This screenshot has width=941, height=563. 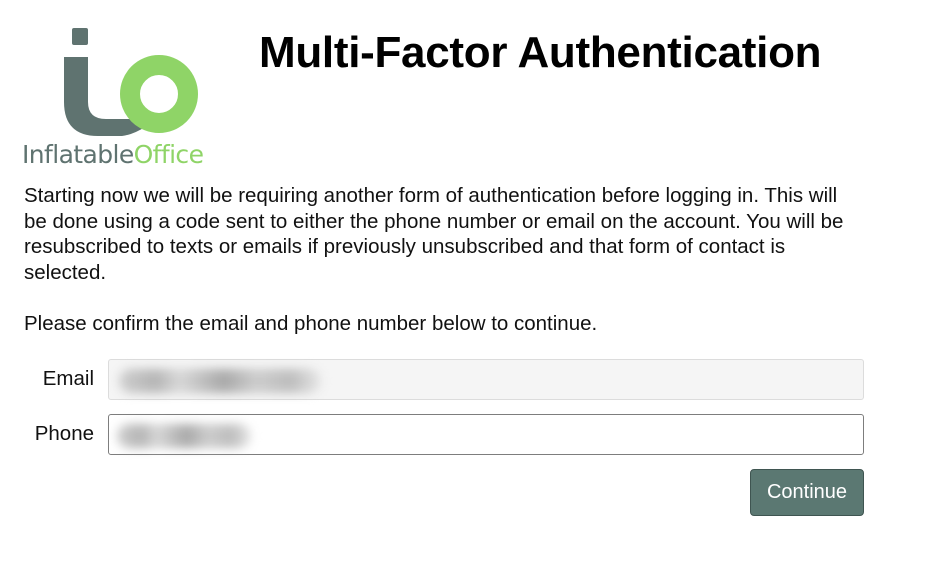 What do you see at coordinates (184, 436) in the screenshot?
I see `redacted-phone-value` at bounding box center [184, 436].